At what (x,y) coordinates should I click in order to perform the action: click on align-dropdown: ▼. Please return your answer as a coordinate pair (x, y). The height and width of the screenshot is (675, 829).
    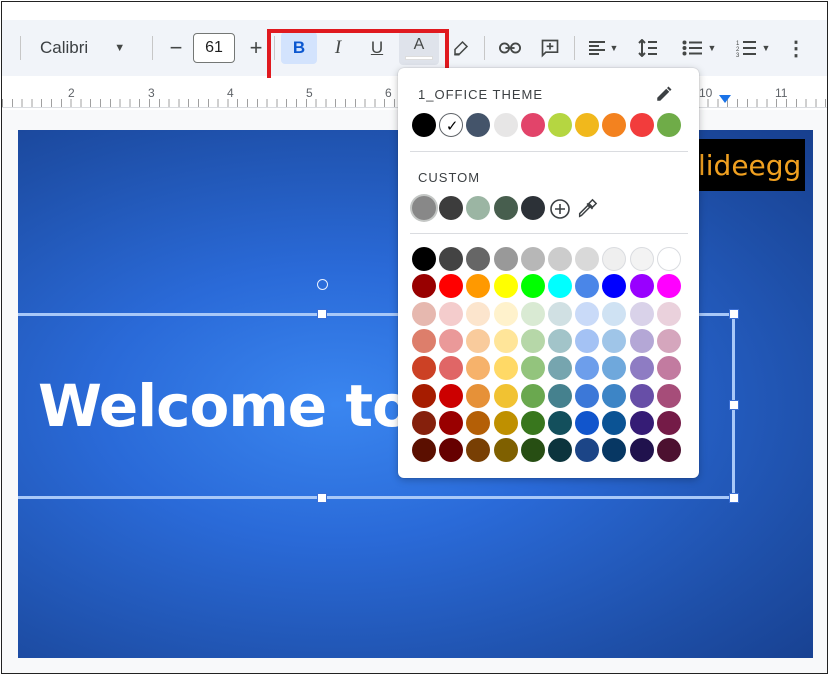
    Looking at the image, I should click on (603, 48).